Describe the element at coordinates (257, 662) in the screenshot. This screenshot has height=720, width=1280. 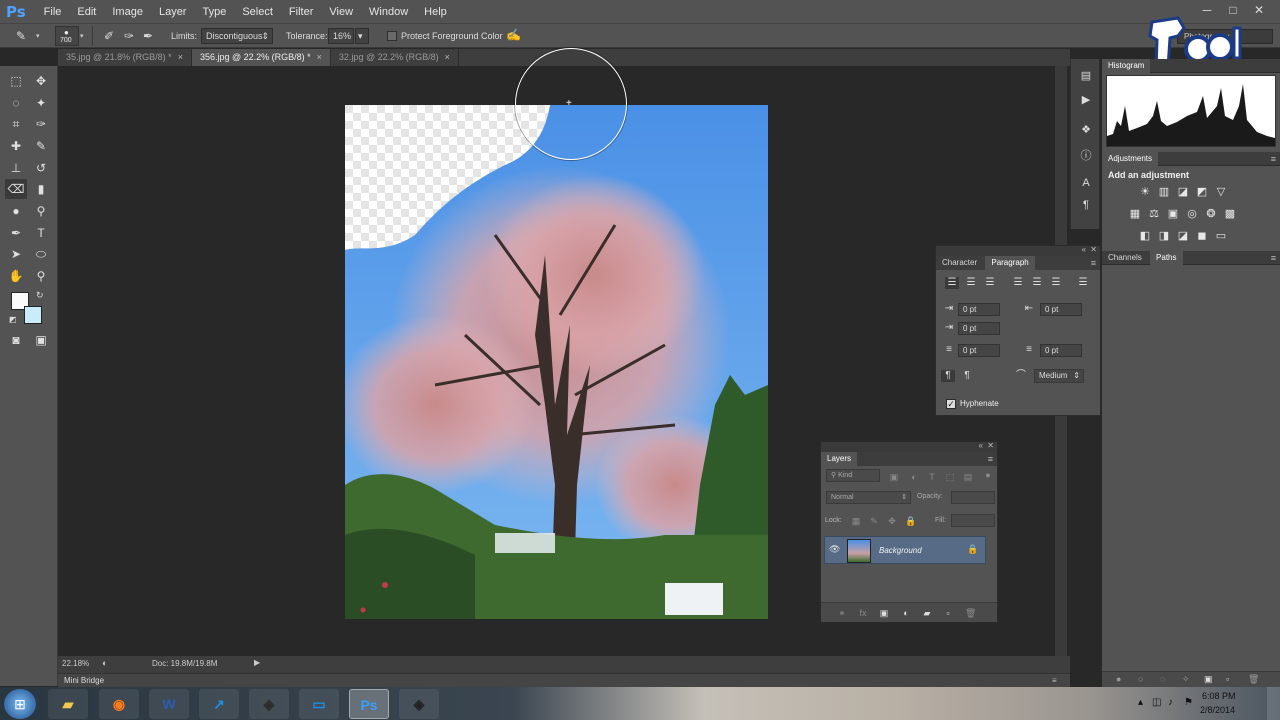
I see `status-menu-icon: ▶` at that location.